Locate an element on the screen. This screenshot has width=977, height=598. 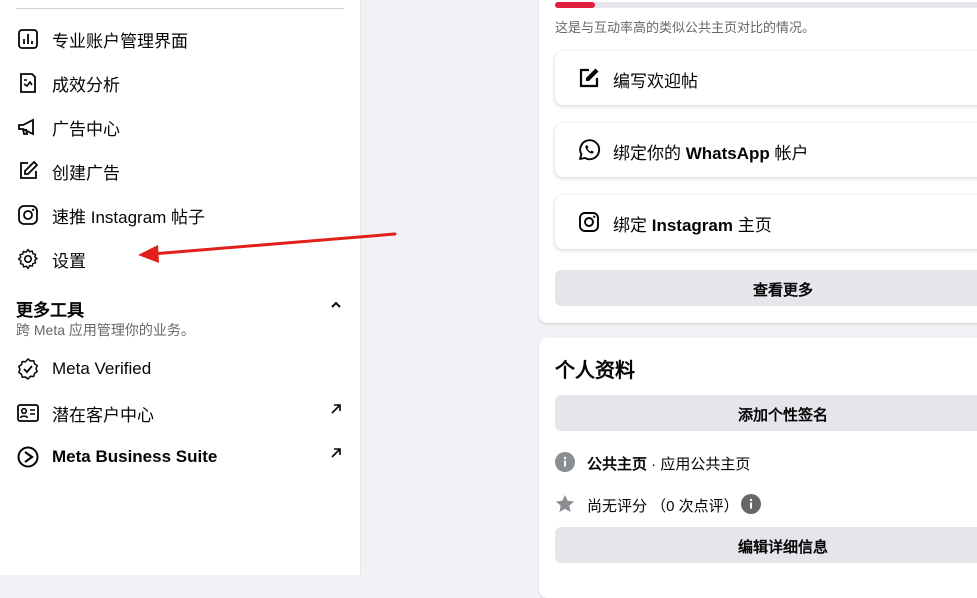
contact-card-icon is located at coordinates (28, 413).